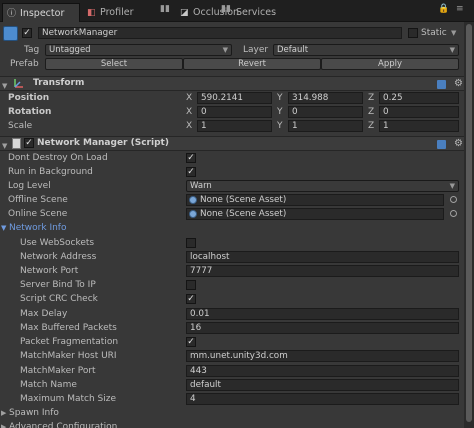 The width and height of the screenshot is (474, 428). I want to click on match-name-field: default, so click(322, 385).